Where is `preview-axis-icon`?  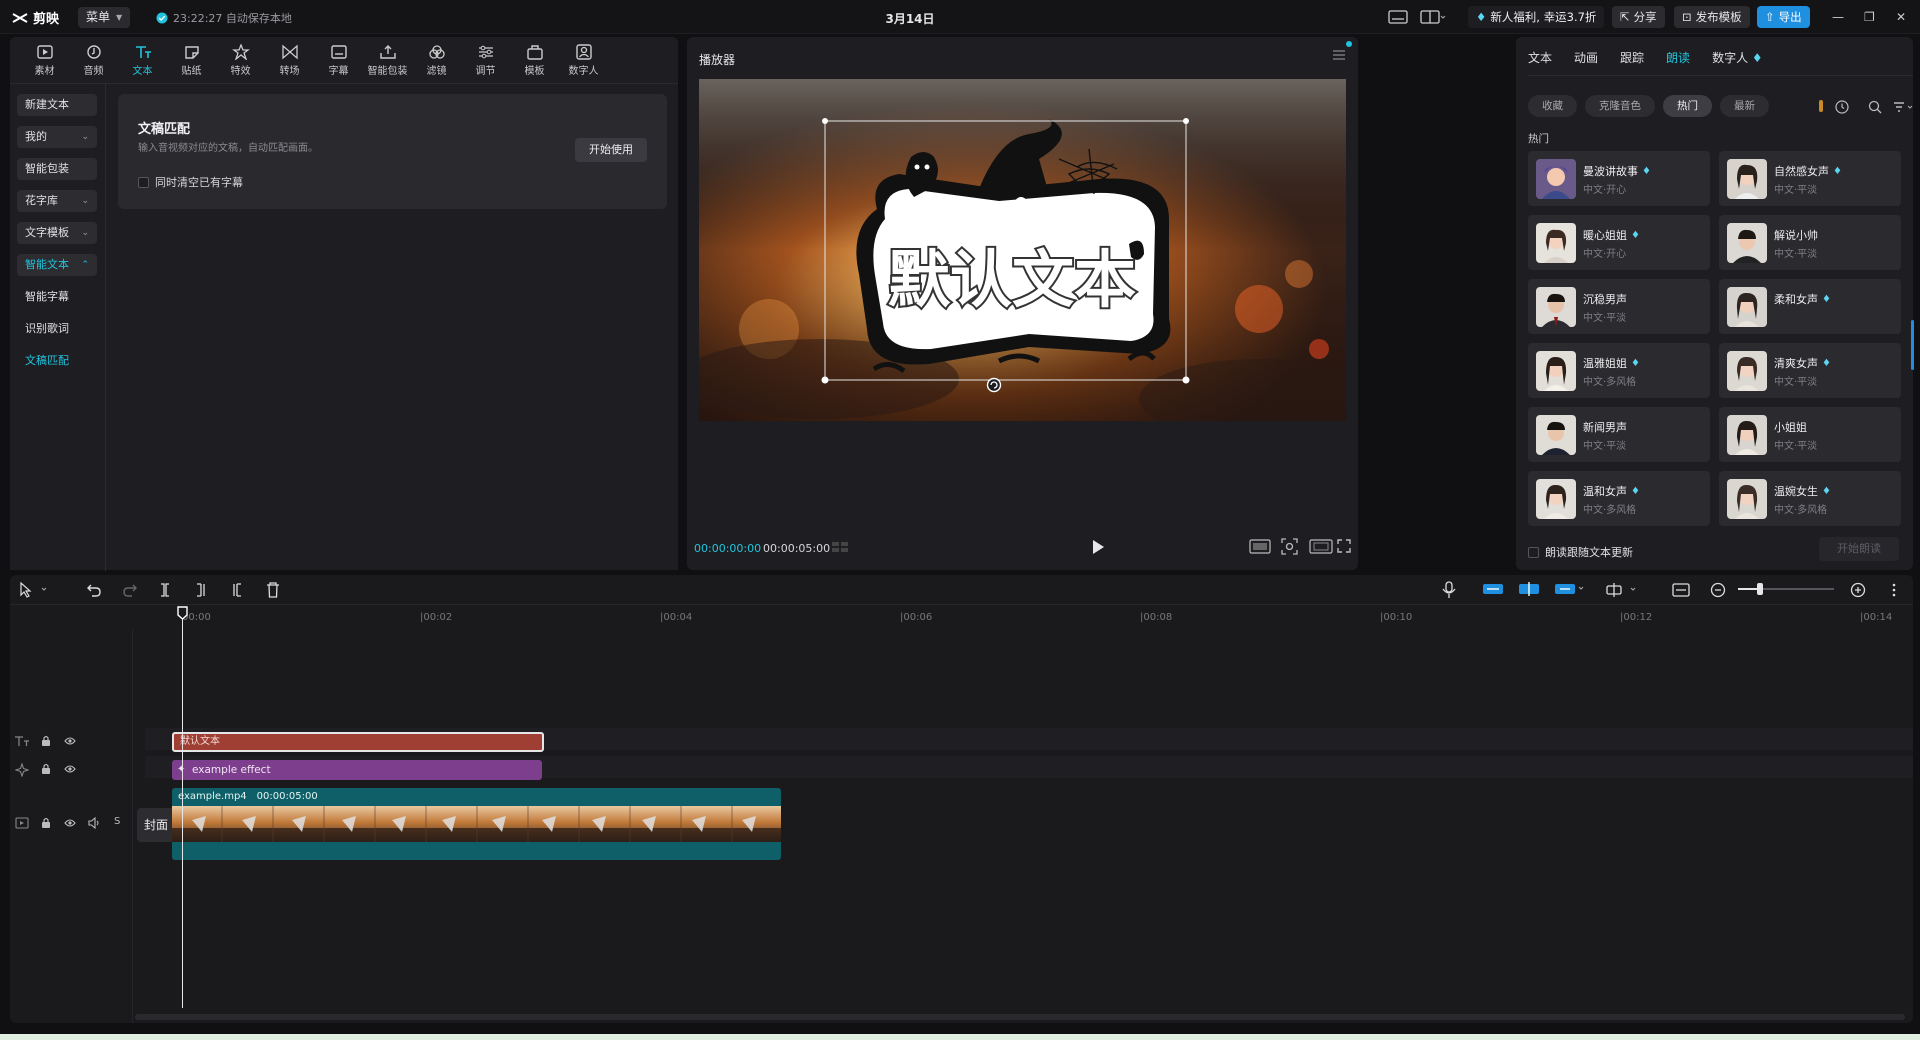 preview-axis-icon is located at coordinates (1623, 590).